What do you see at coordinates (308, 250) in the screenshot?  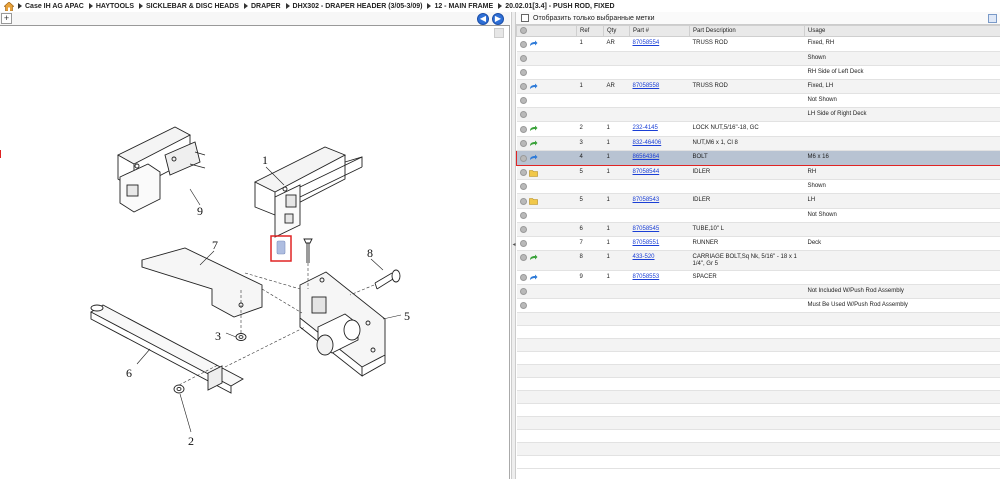 I see `part-4-bolt` at bounding box center [308, 250].